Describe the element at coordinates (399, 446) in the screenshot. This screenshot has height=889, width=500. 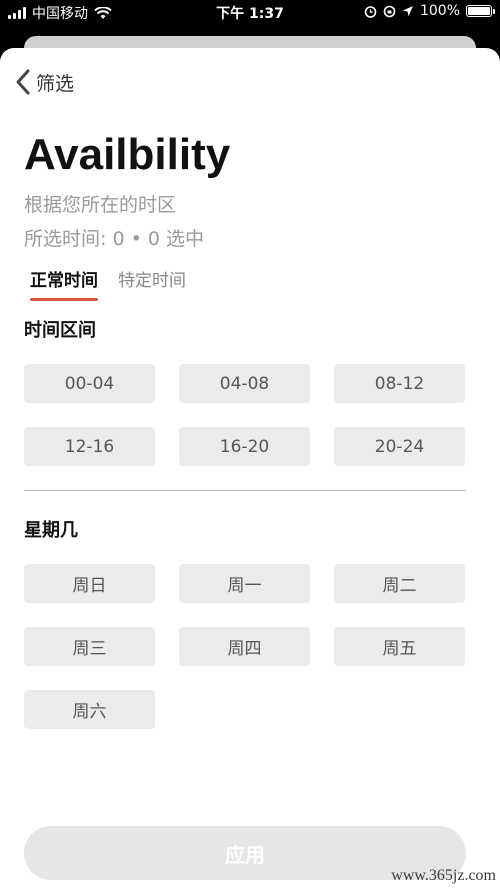
I see `time-chip-20-24: 20-24` at that location.